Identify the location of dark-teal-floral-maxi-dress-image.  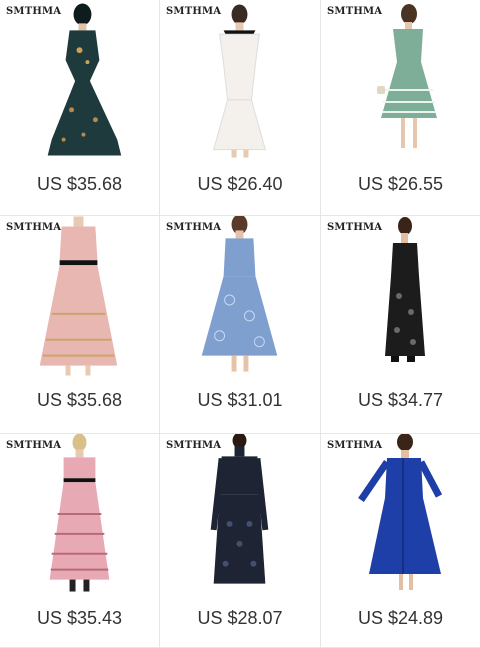
(79, 81).